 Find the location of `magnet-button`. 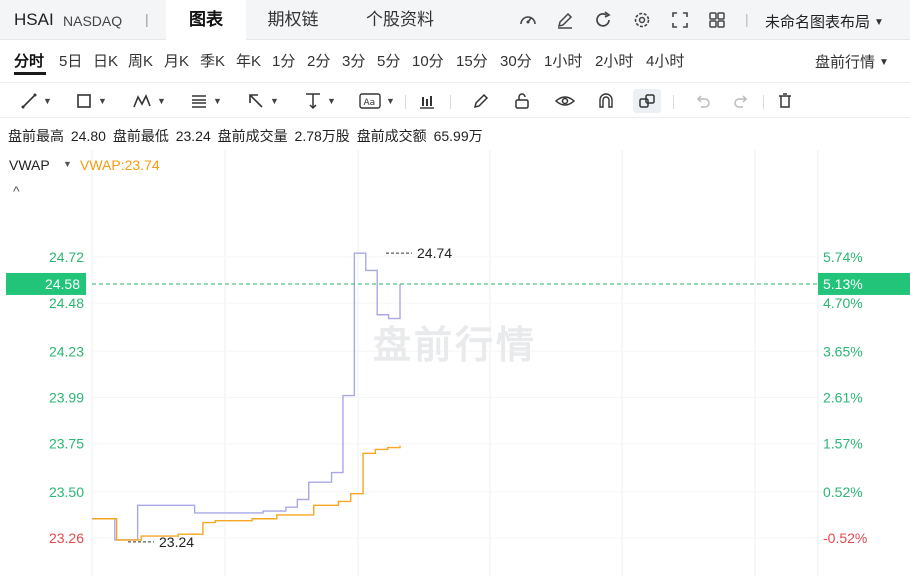

magnet-button is located at coordinates (606, 101).